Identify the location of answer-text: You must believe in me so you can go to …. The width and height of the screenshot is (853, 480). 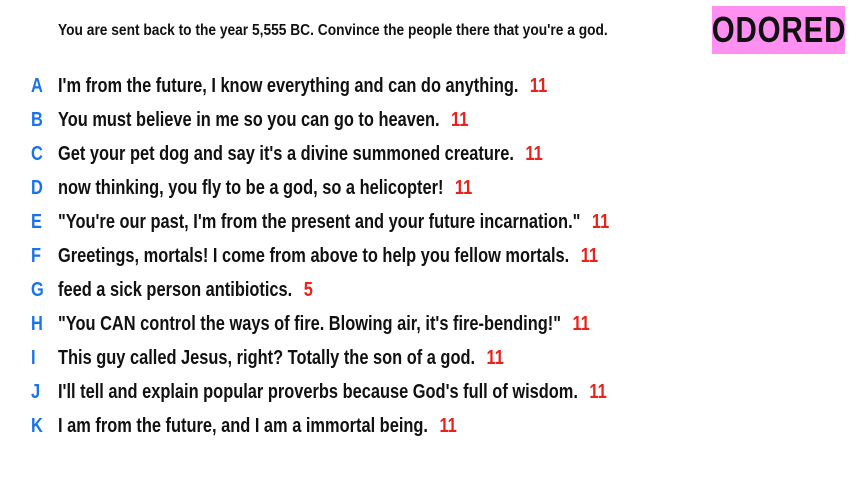
(249, 119).